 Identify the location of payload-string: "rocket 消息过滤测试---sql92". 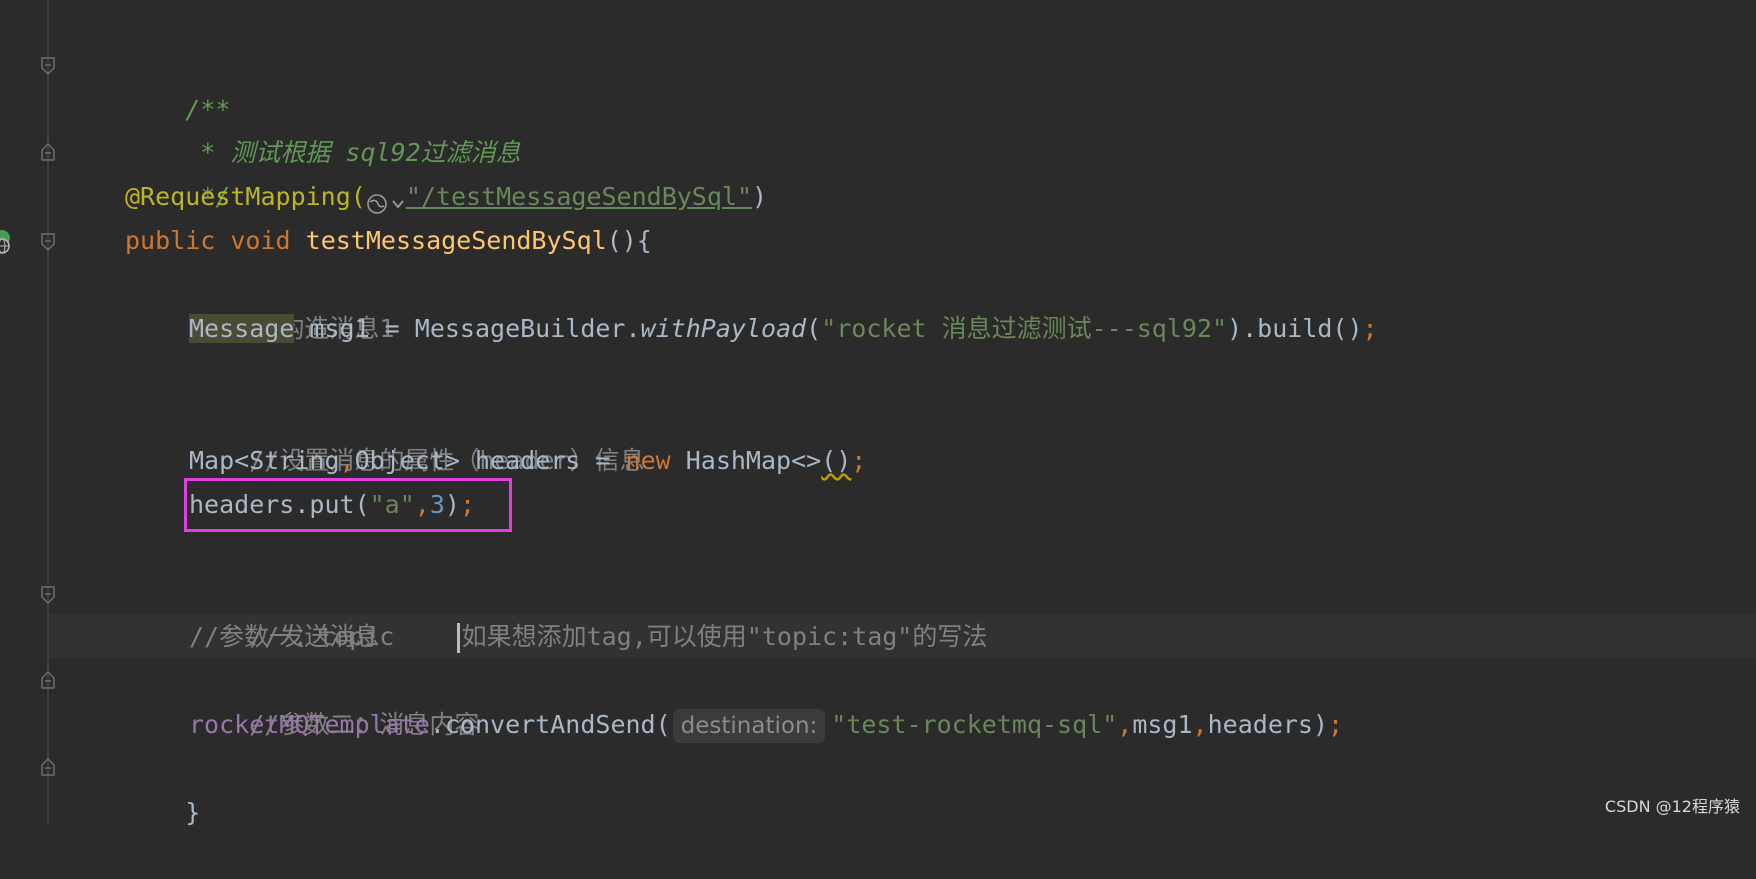
(1024, 328).